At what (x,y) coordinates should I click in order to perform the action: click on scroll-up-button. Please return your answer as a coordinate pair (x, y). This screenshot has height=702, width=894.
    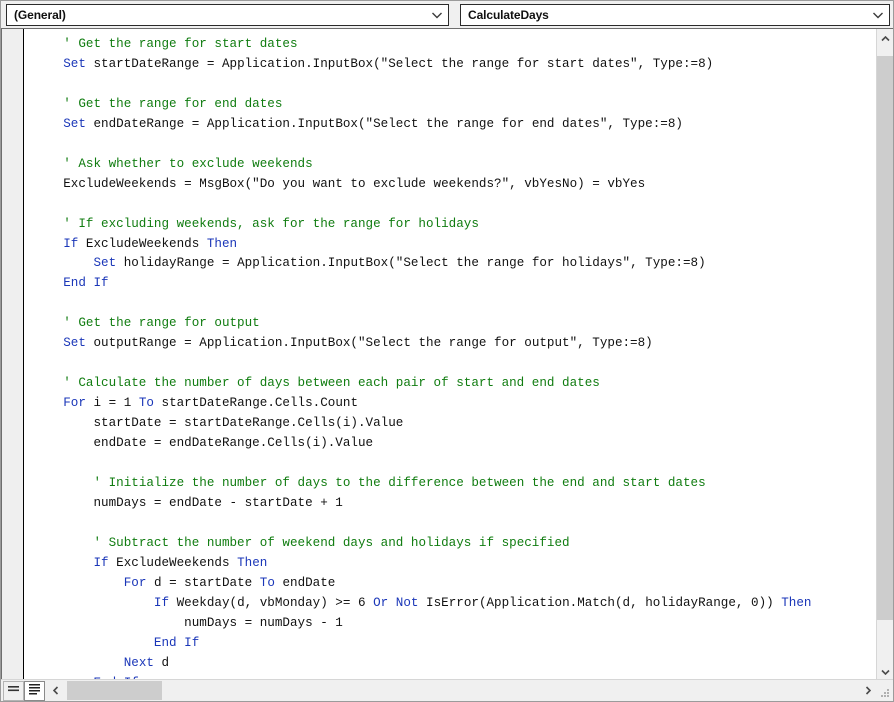
    Looking at the image, I should click on (885, 37).